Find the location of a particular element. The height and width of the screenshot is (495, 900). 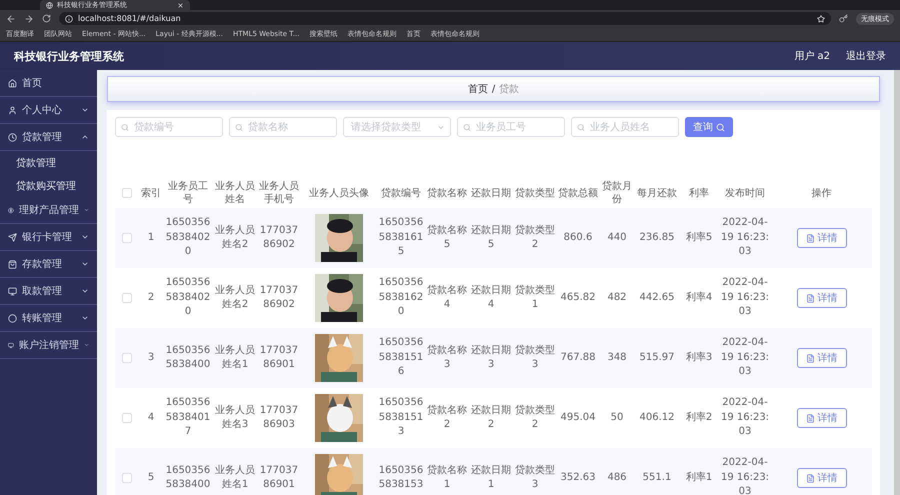

table-cell-text: 442.65 is located at coordinates (657, 297).